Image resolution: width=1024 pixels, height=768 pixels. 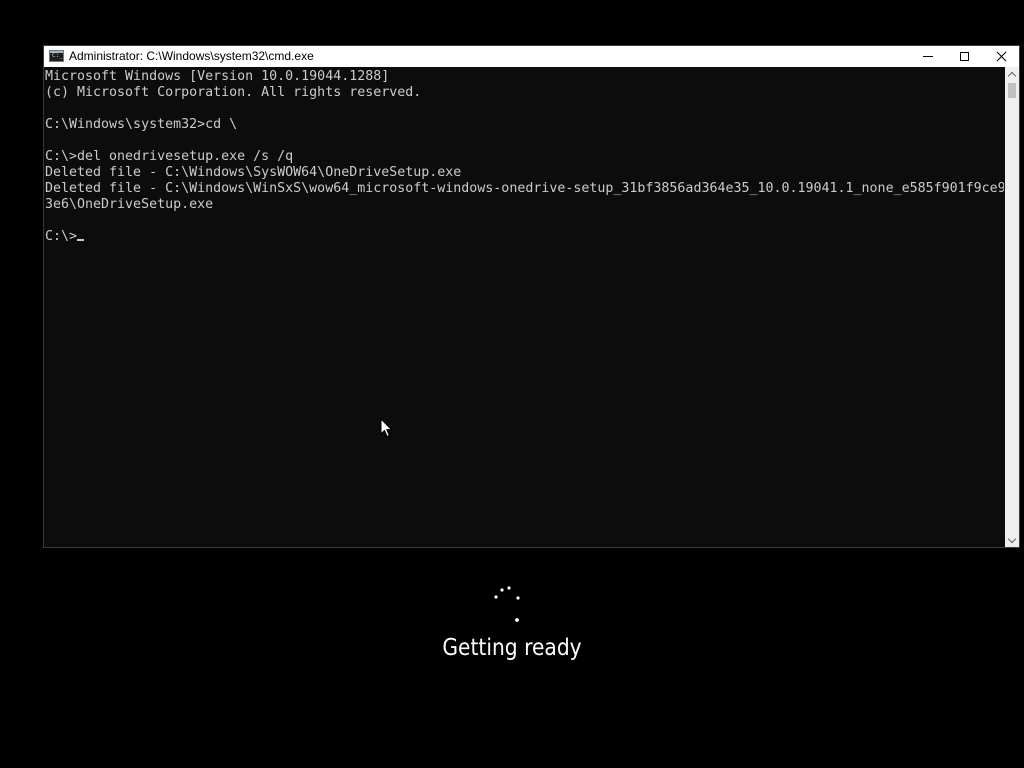 What do you see at coordinates (507, 604) in the screenshot?
I see `loading-spinner-icon` at bounding box center [507, 604].